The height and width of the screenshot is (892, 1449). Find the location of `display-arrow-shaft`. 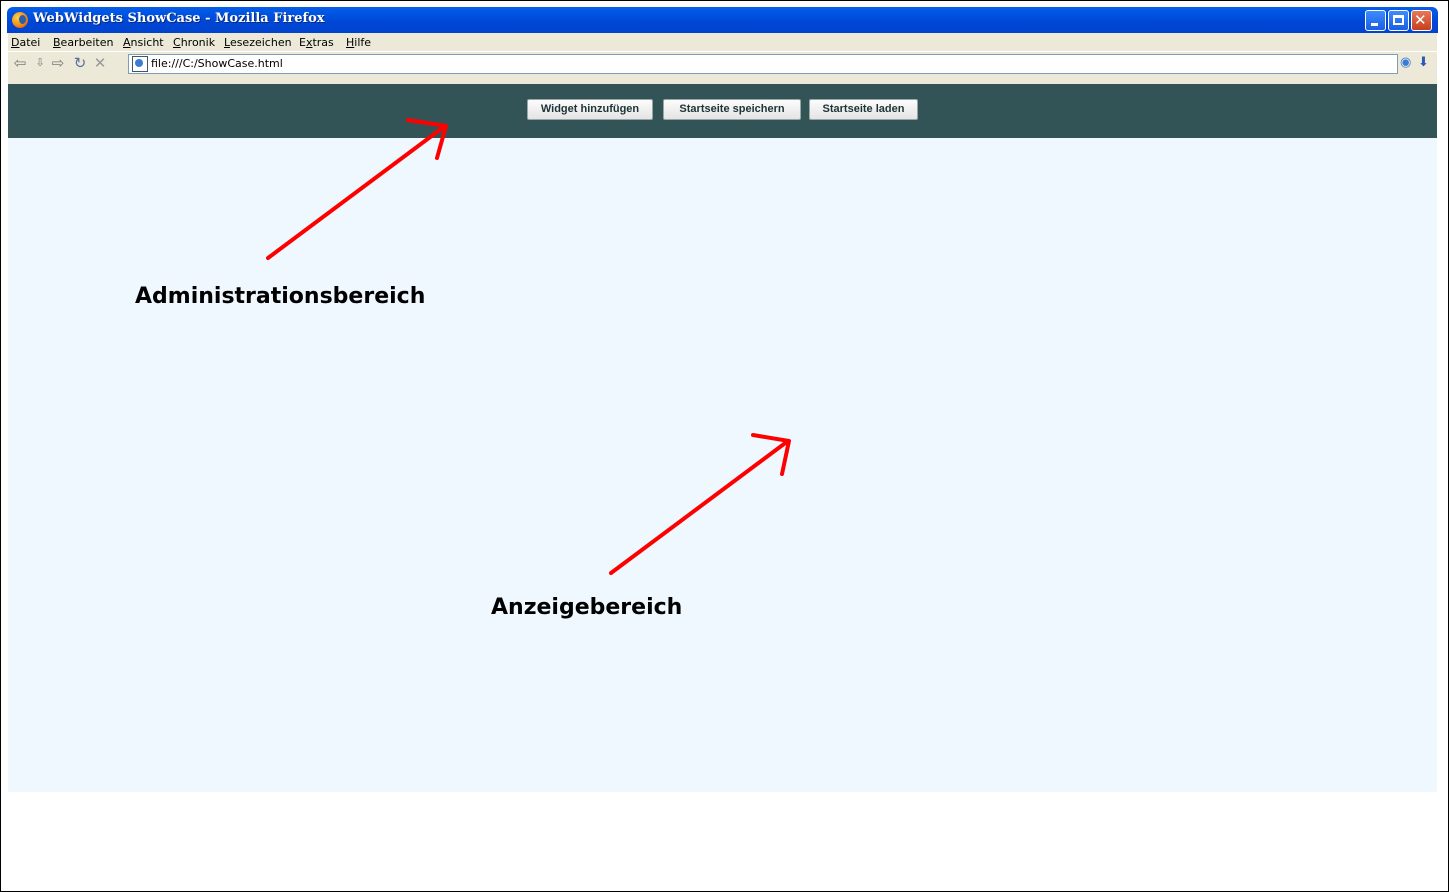

display-arrow-shaft is located at coordinates (699, 507).